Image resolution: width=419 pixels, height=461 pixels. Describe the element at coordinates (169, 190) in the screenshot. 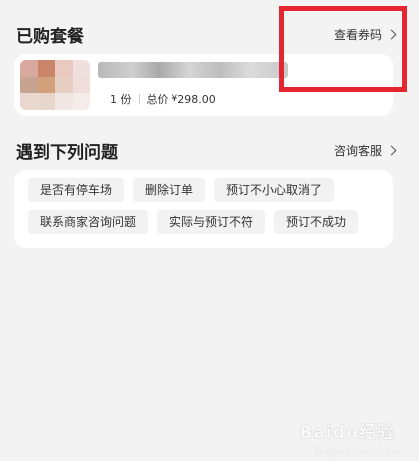

I see `issue-chip-delete-order: 删除订单` at that location.